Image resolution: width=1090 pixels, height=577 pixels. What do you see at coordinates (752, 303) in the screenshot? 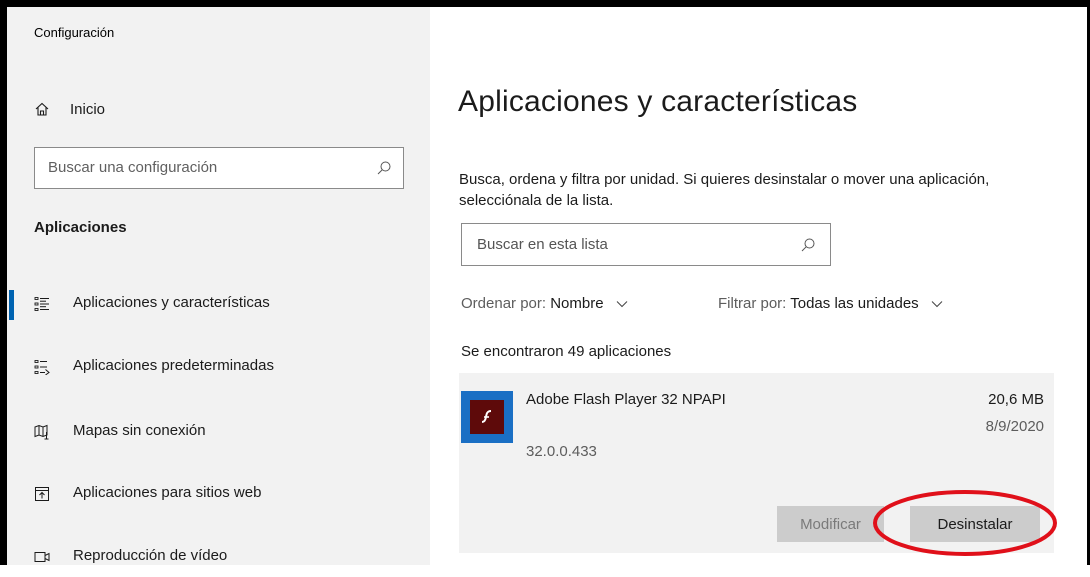
I see `filter-label: Filtrar por:` at bounding box center [752, 303].